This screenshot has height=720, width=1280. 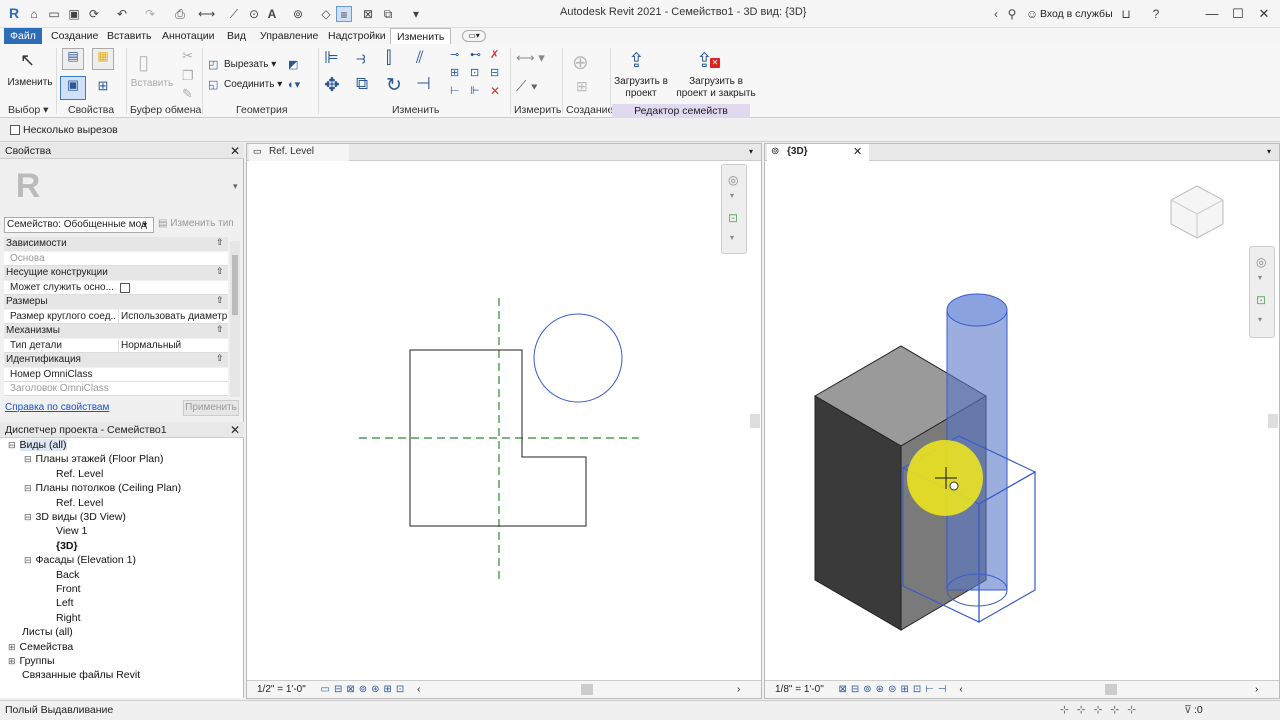 What do you see at coordinates (1156, 14) in the screenshot?
I see `help-icon: ?` at bounding box center [1156, 14].